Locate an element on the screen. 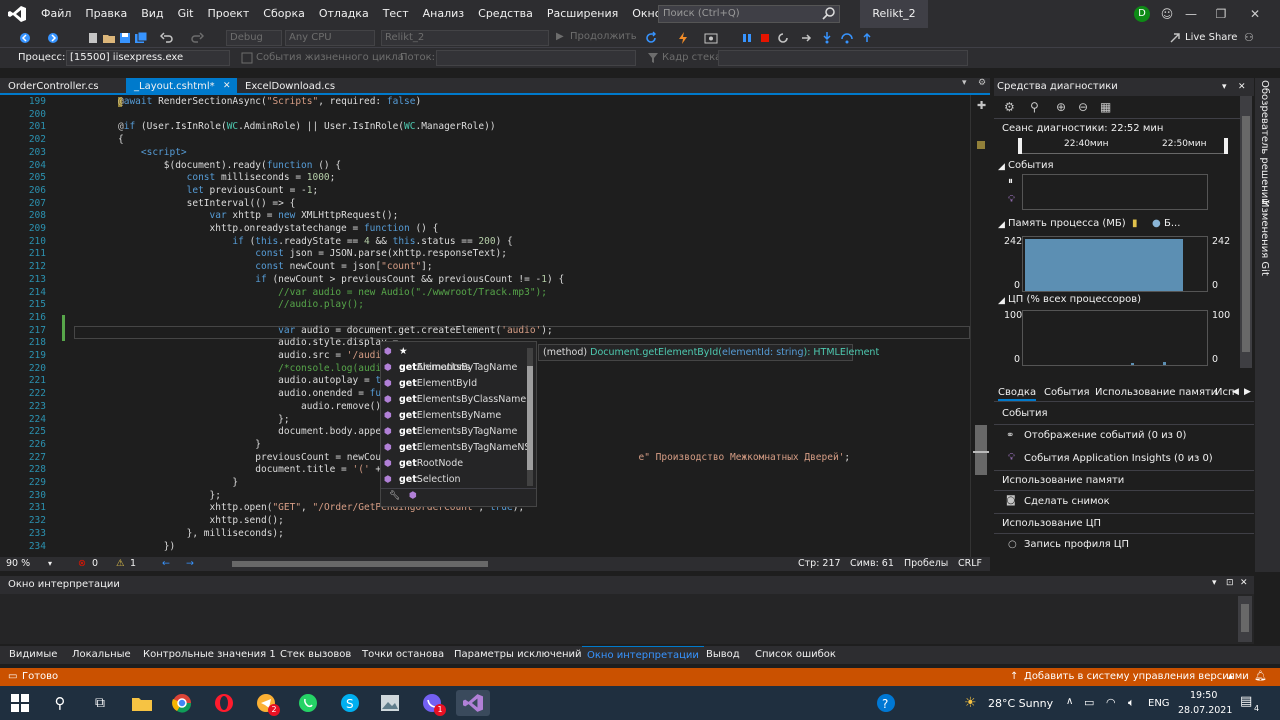 The image size is (1280, 720). memory-graph is located at coordinates (1115, 264).